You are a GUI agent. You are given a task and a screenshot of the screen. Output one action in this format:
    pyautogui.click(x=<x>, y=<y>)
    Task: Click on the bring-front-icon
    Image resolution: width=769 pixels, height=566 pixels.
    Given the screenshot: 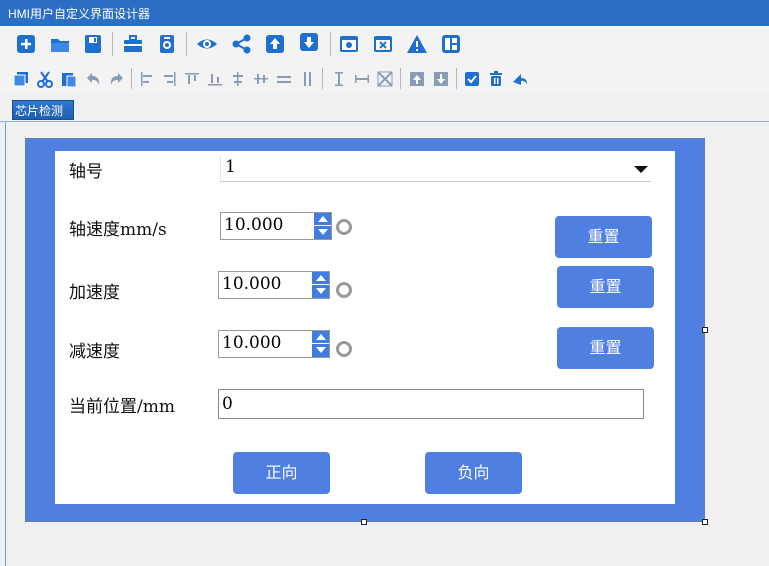 What is the action you would take?
    pyautogui.click(x=417, y=79)
    